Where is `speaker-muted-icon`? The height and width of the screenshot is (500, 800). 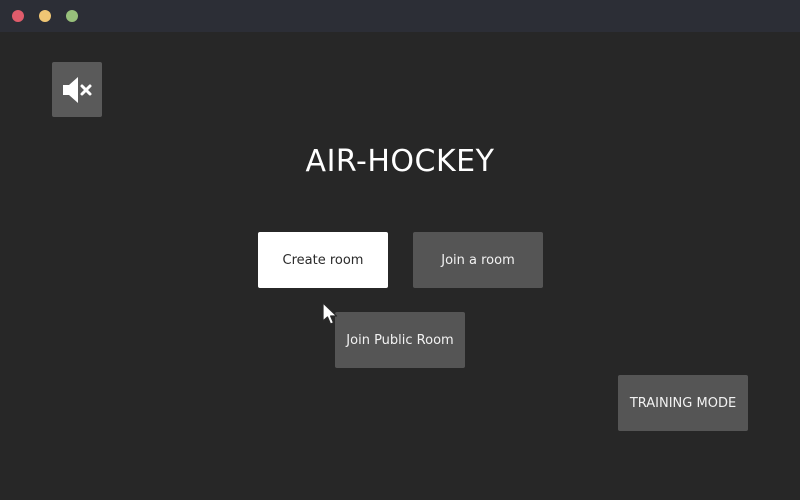 speaker-muted-icon is located at coordinates (77, 89).